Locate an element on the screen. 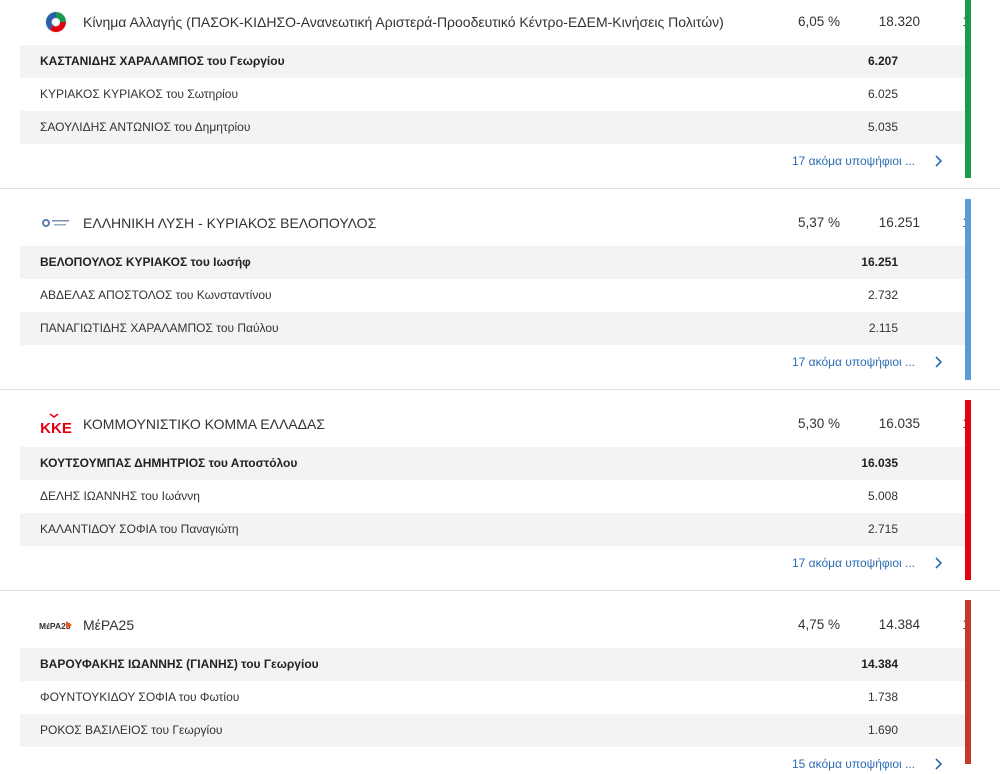  candidate-votes: 16.251 is located at coordinates (879, 262).